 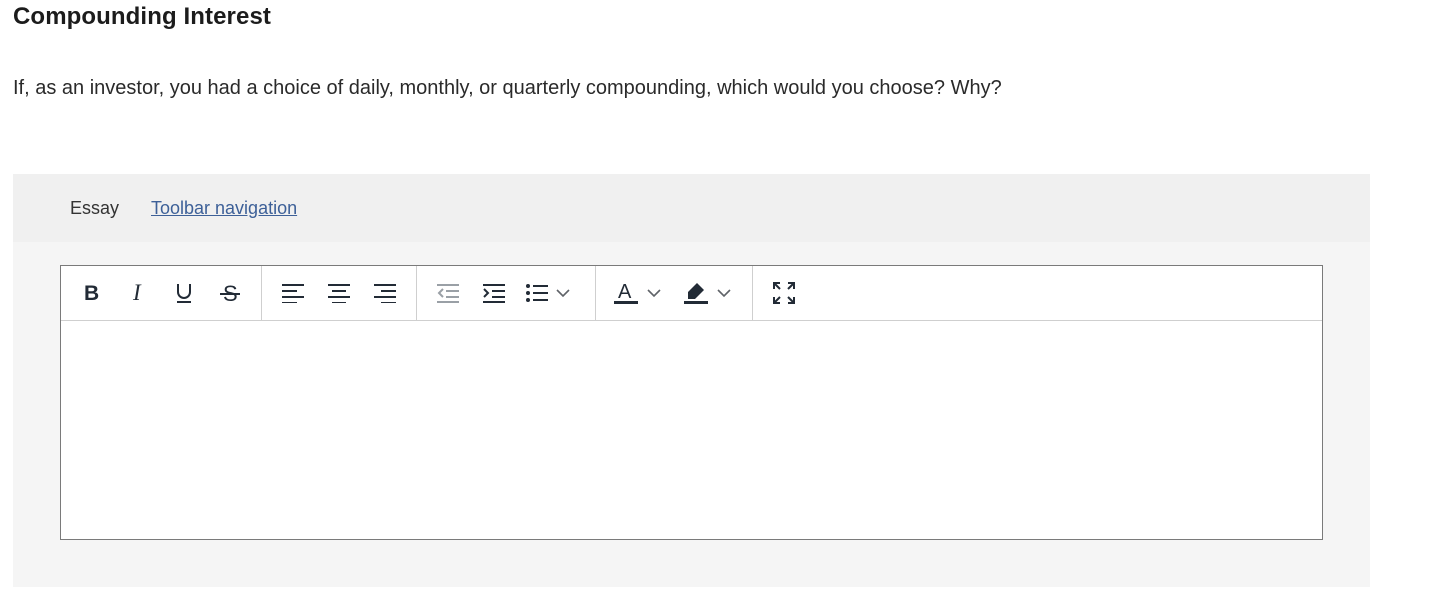 What do you see at coordinates (537, 293) in the screenshot?
I see `bullet-list-icon` at bounding box center [537, 293].